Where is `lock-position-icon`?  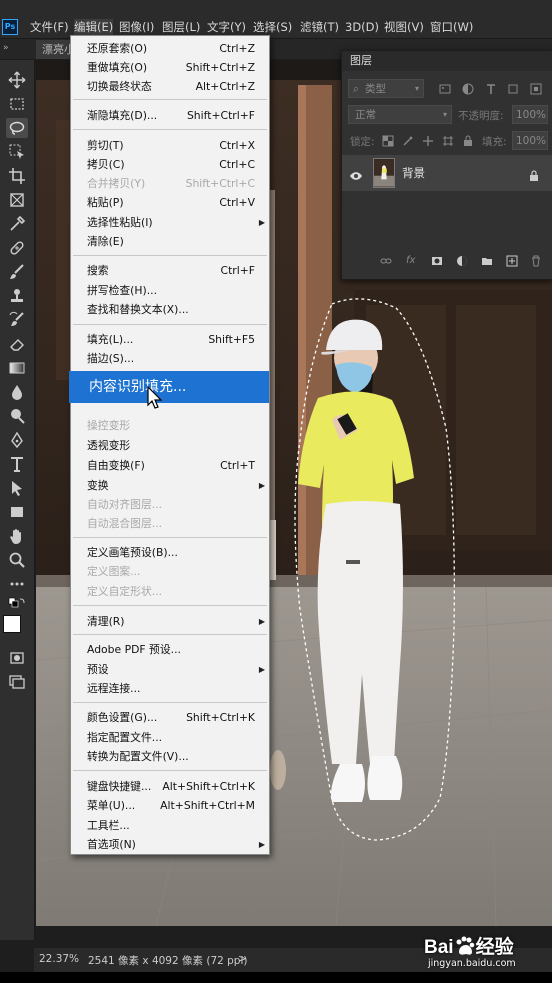
lock-position-icon is located at coordinates (428, 141).